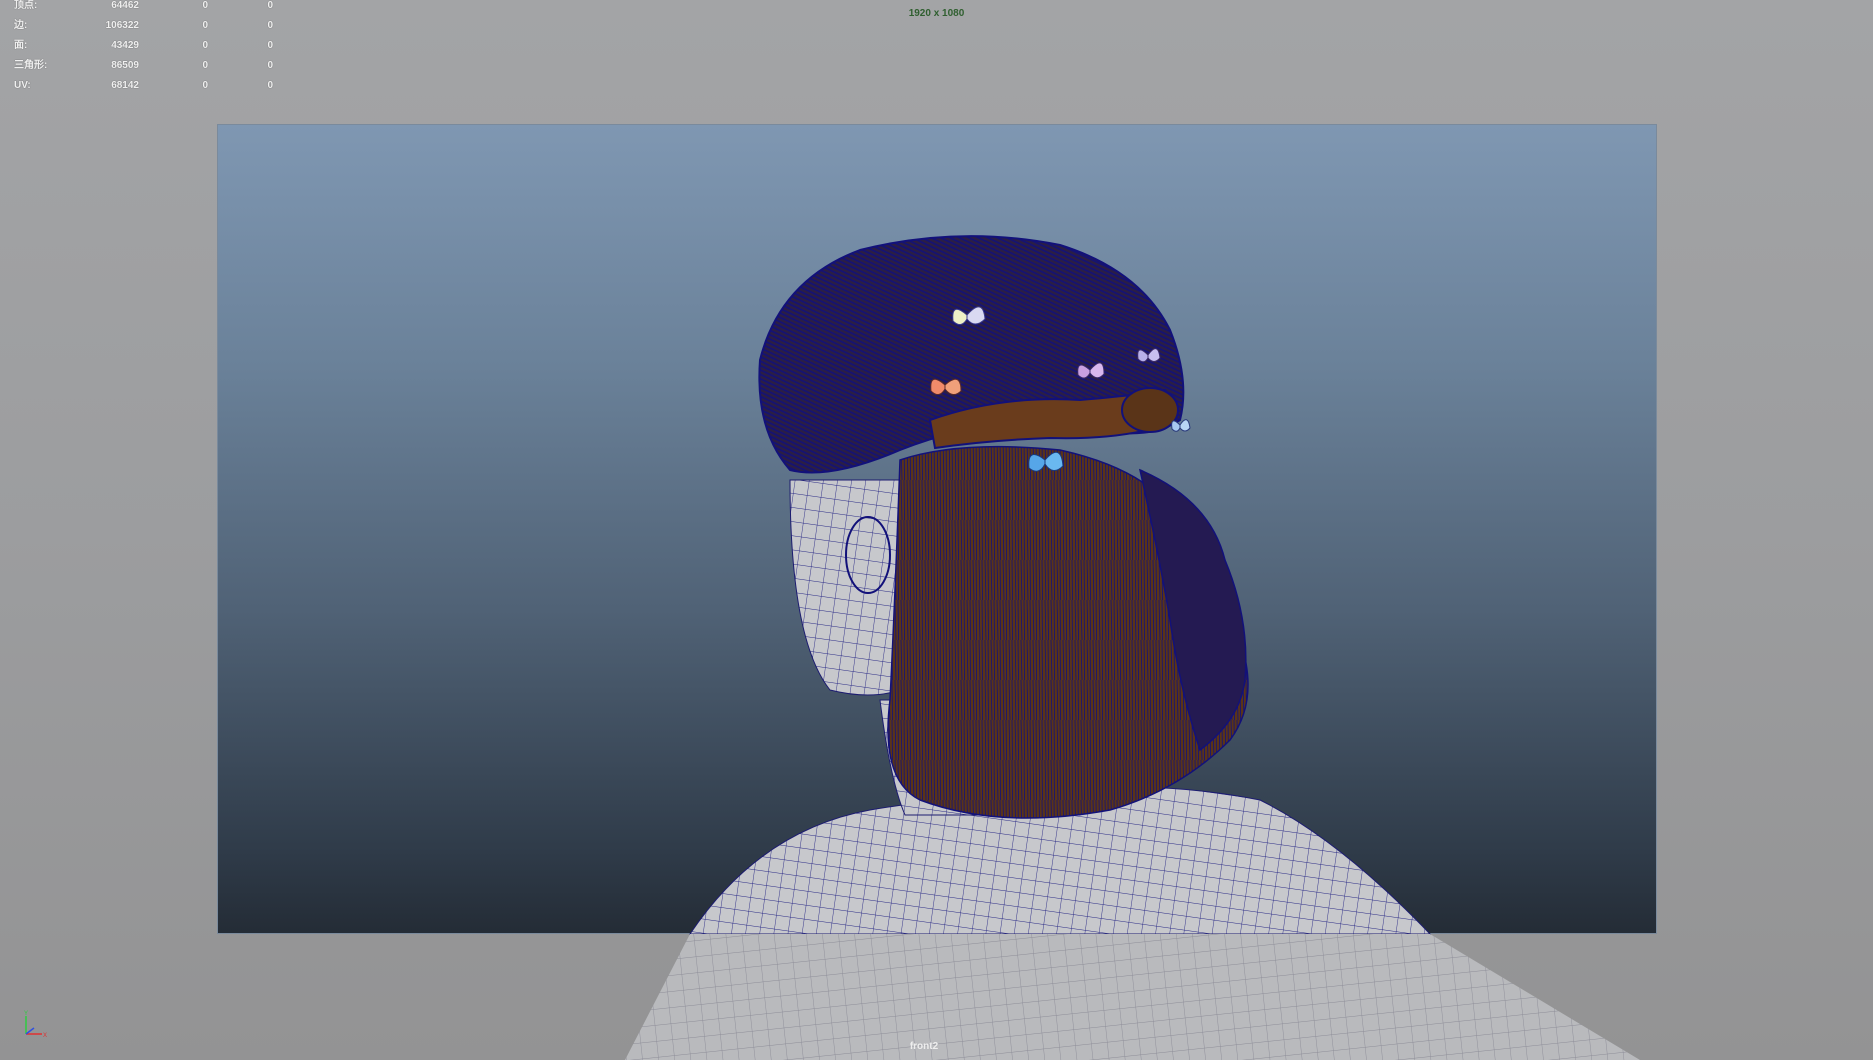 The width and height of the screenshot is (1873, 1060). What do you see at coordinates (868, 555) in the screenshot?
I see `ear-mesh` at bounding box center [868, 555].